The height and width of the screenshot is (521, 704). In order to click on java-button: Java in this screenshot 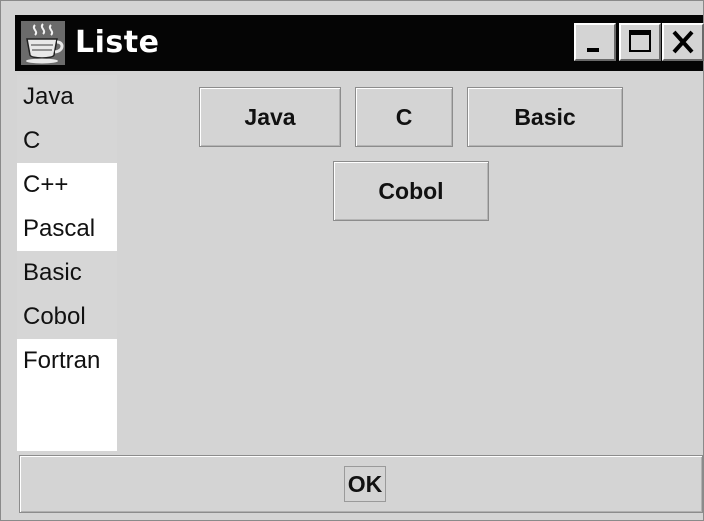, I will do `click(270, 117)`.